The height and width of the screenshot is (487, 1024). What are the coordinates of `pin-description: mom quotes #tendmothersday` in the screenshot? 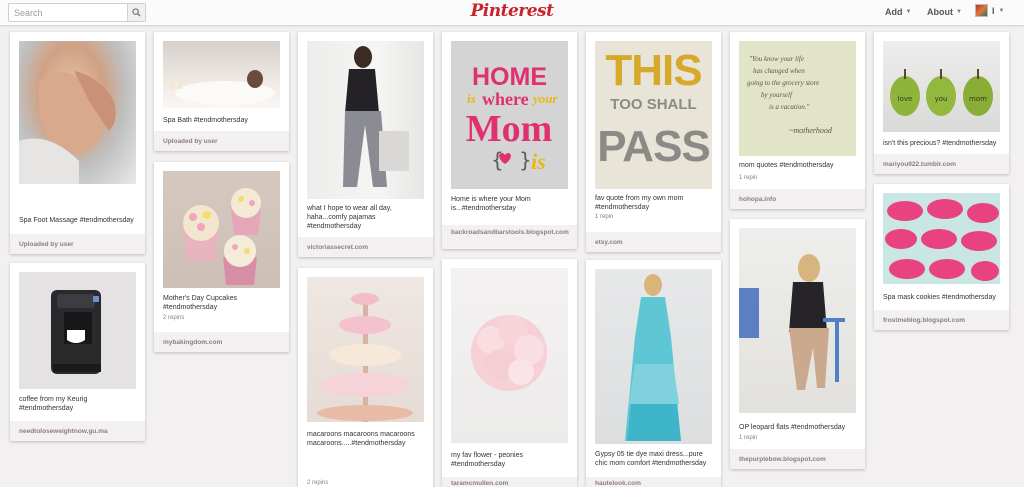 It's located at (786, 165).